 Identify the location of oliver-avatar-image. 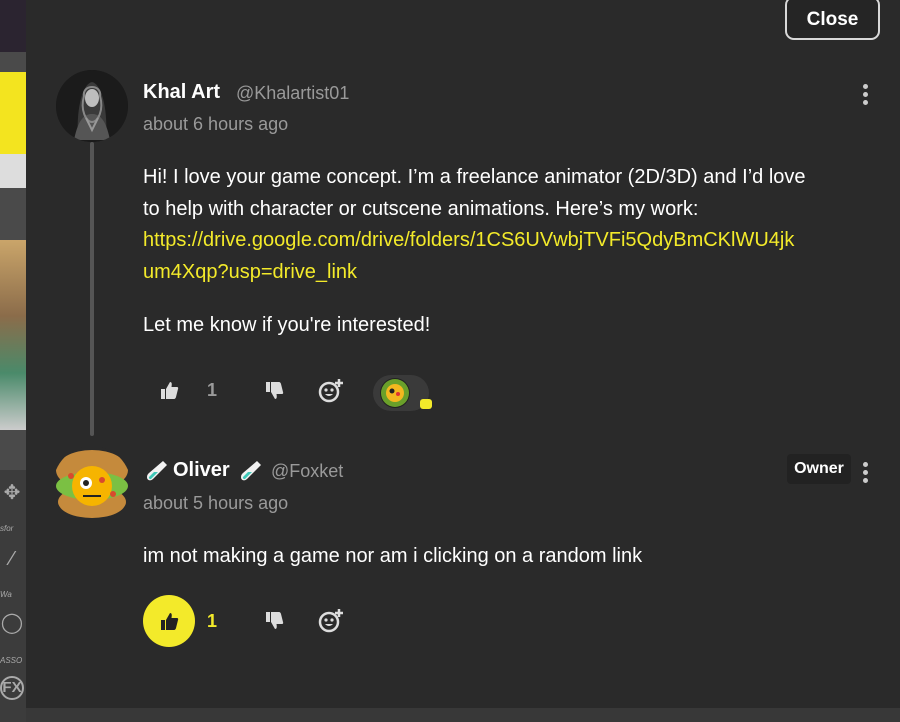
(92, 484).